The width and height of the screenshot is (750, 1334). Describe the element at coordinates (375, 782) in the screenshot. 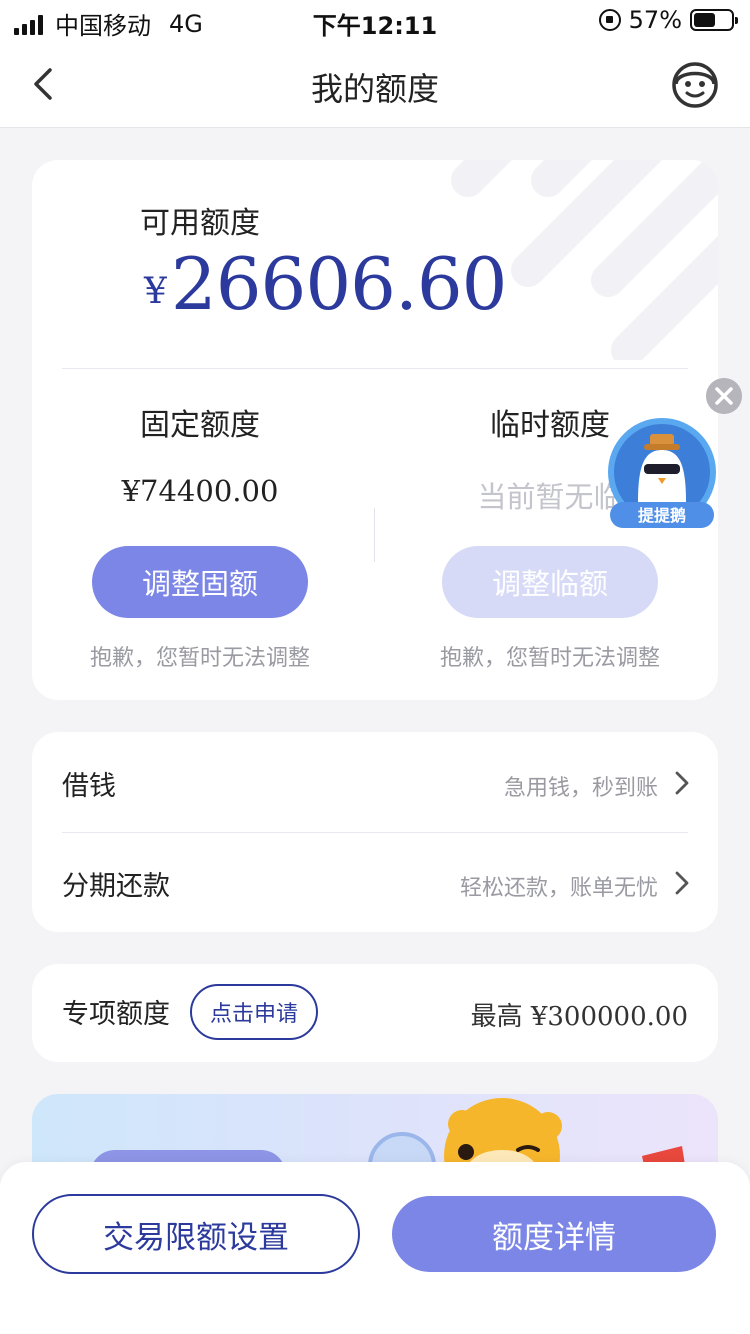

I see `menu-item-borrow: 借钱 急用钱，秒到账` at that location.